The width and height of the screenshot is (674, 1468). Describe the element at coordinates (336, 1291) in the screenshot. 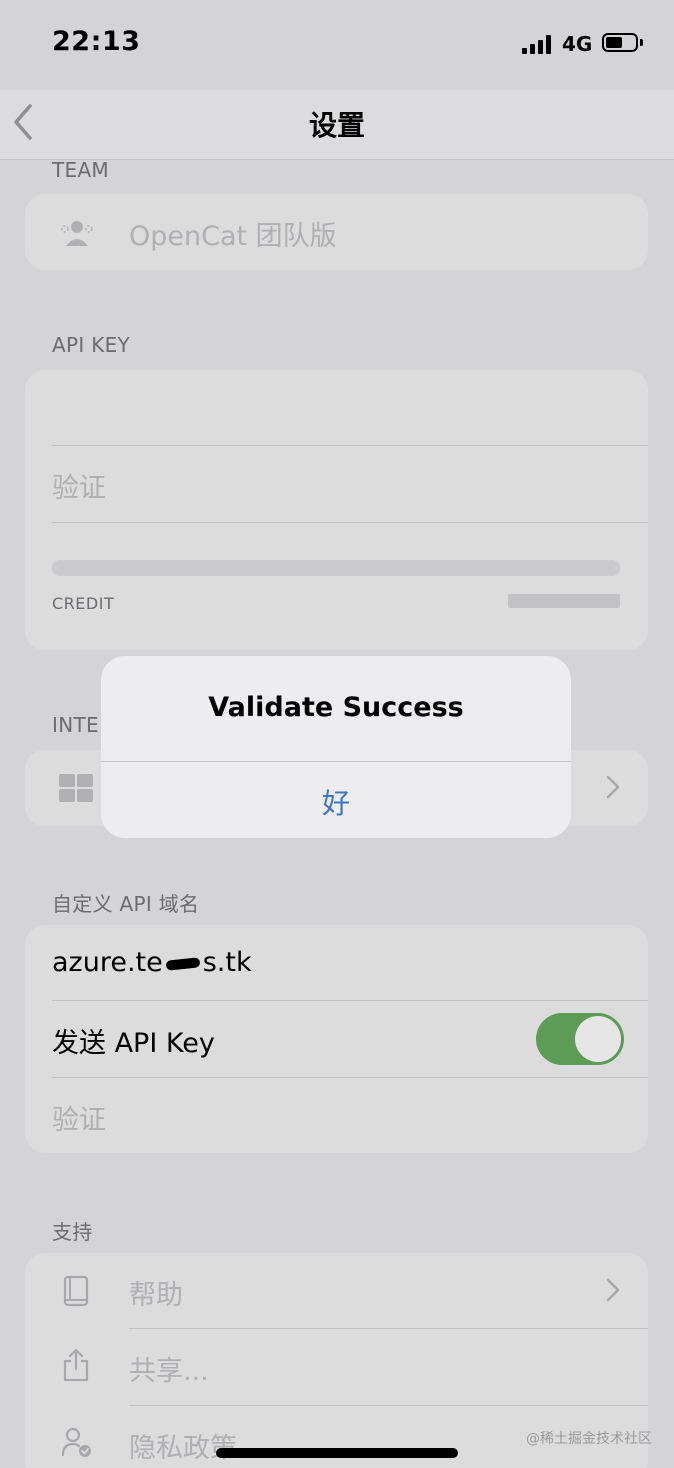

I see `support-item-help: 帮助` at that location.